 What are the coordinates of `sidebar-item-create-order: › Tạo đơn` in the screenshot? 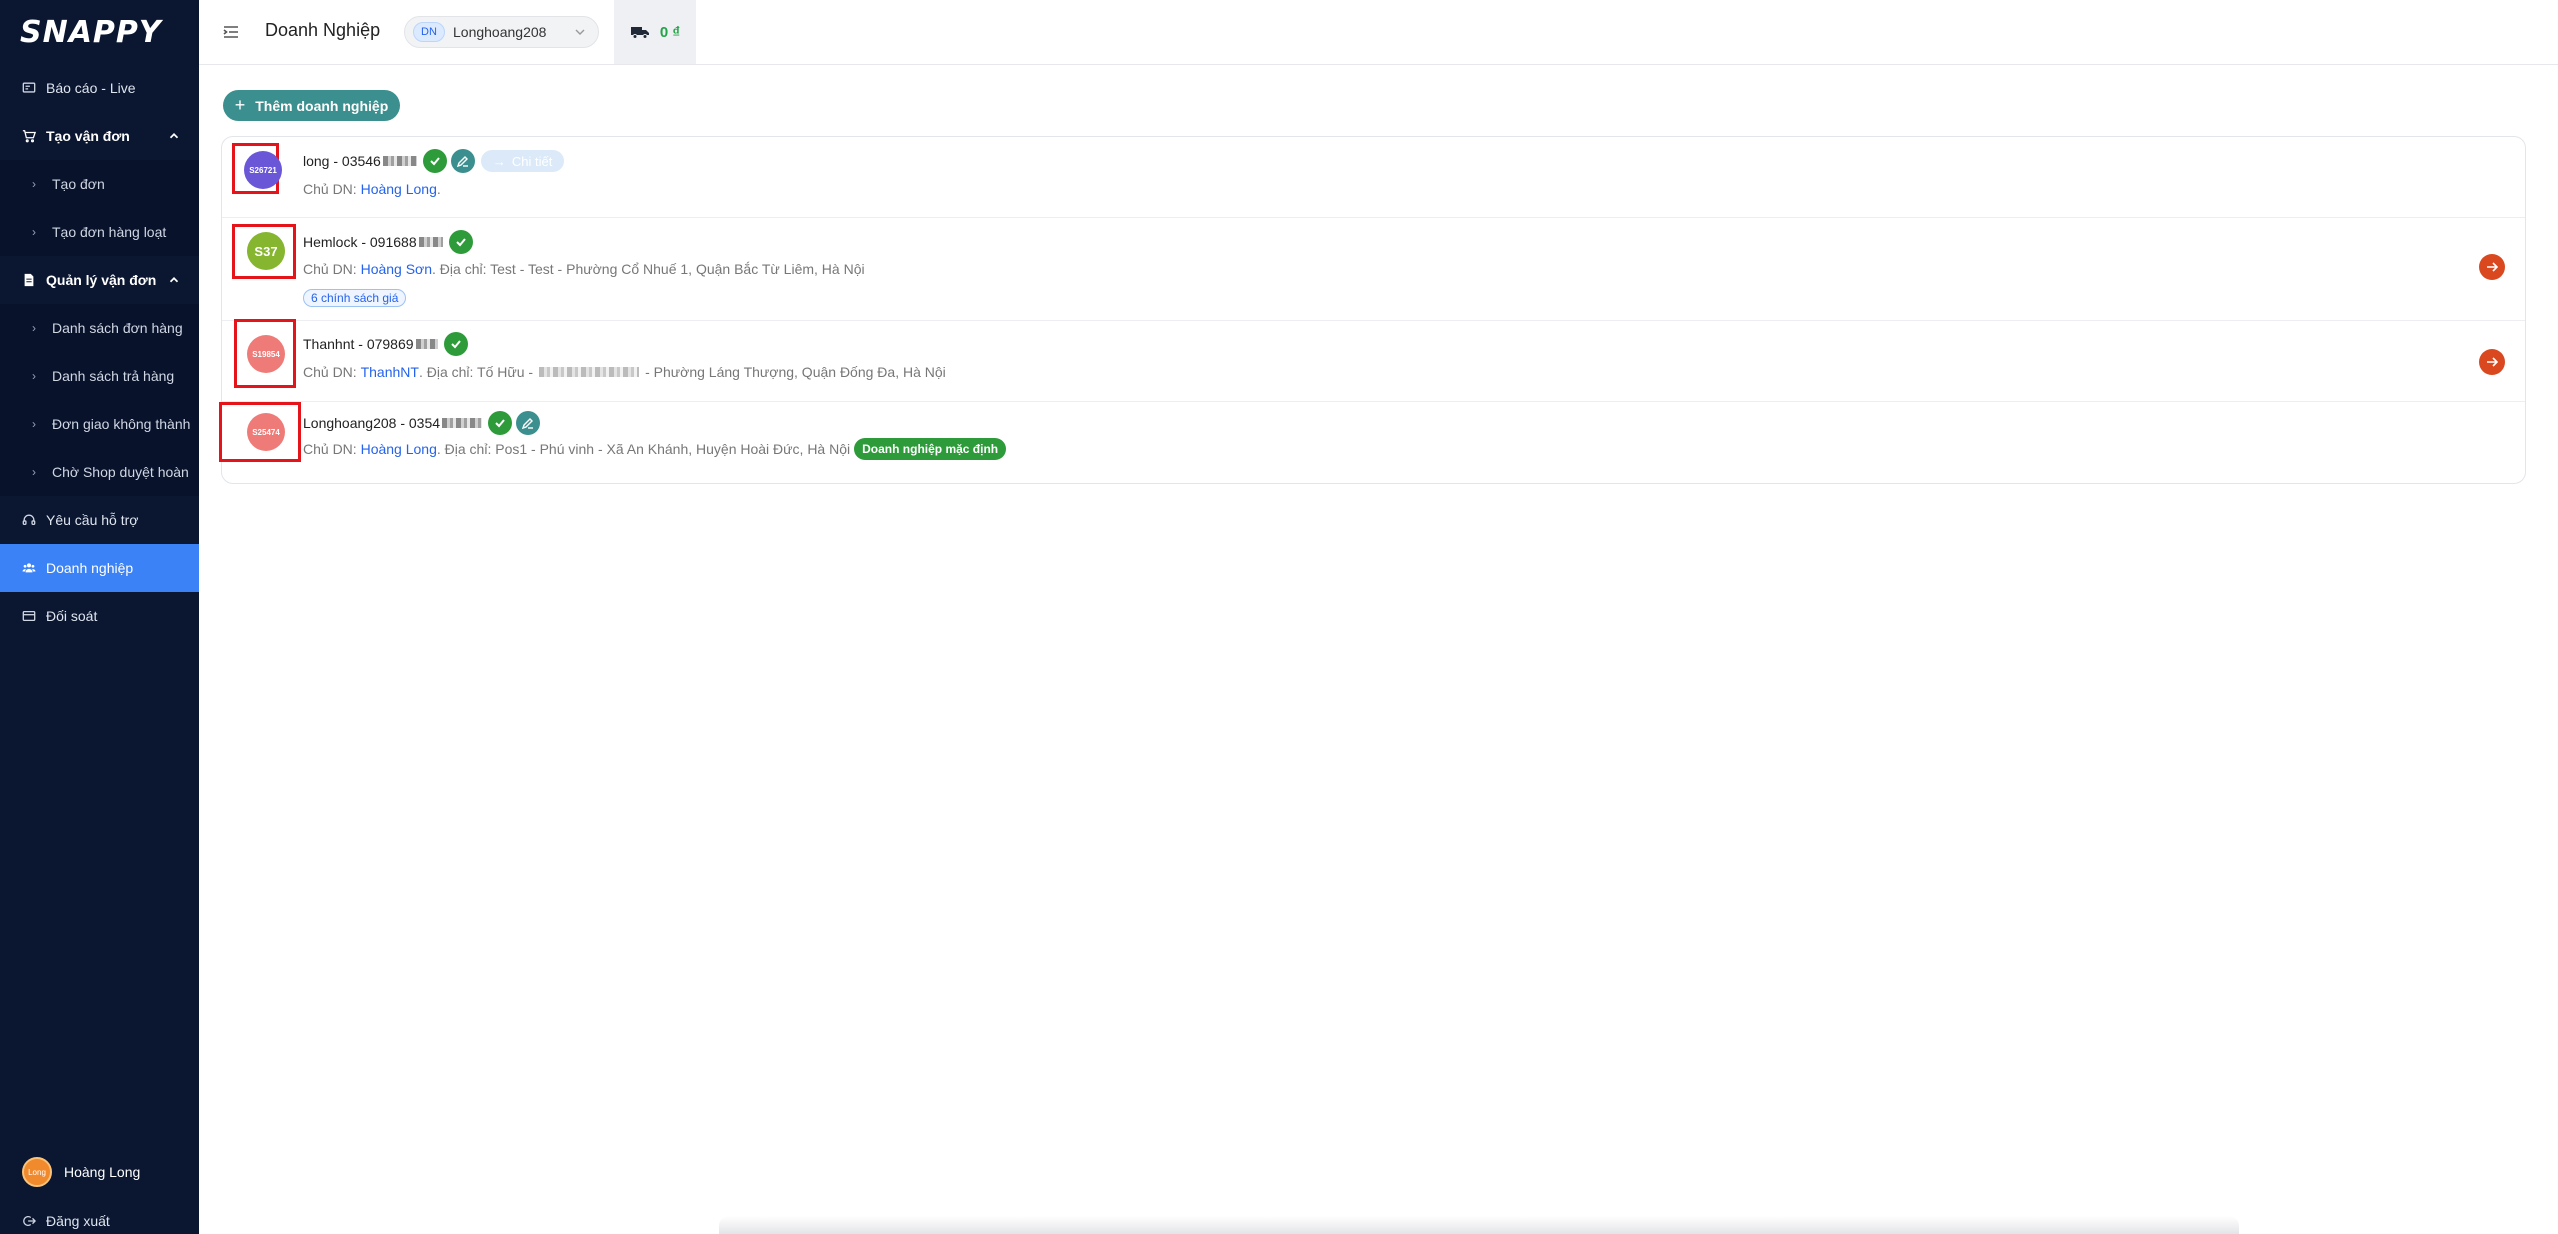 It's located at (99, 184).